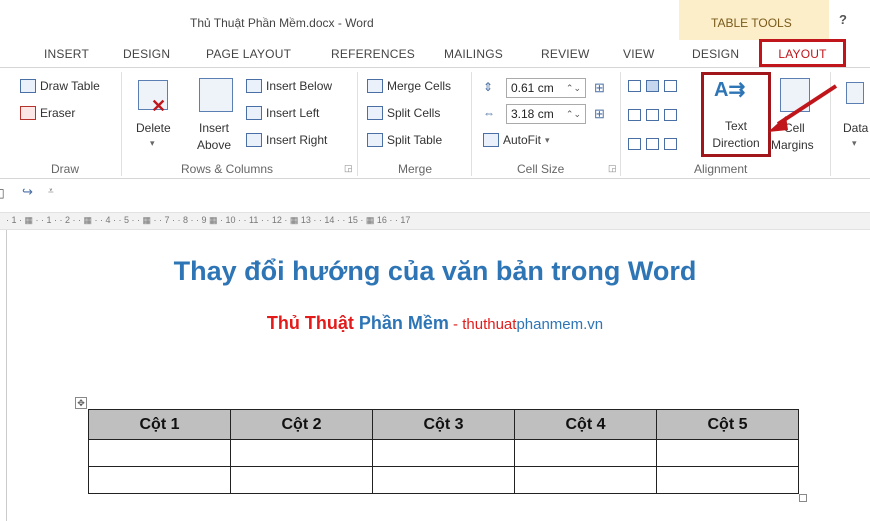 The height and width of the screenshot is (521, 870). What do you see at coordinates (715, 54) in the screenshot?
I see `tab-table-design: DESIGN` at bounding box center [715, 54].